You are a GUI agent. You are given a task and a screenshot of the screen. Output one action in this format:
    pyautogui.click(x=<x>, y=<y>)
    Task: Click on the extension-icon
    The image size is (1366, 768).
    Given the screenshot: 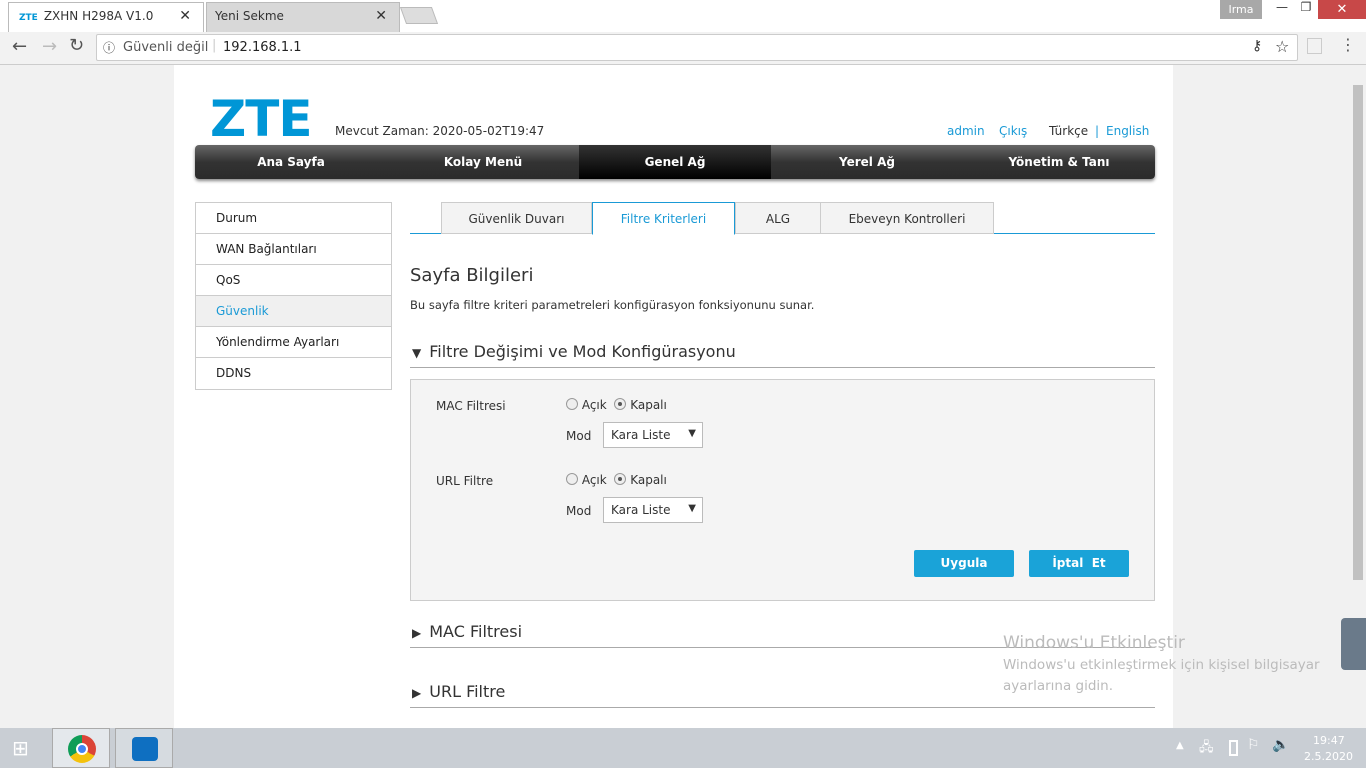 What is the action you would take?
    pyautogui.click(x=1314, y=46)
    